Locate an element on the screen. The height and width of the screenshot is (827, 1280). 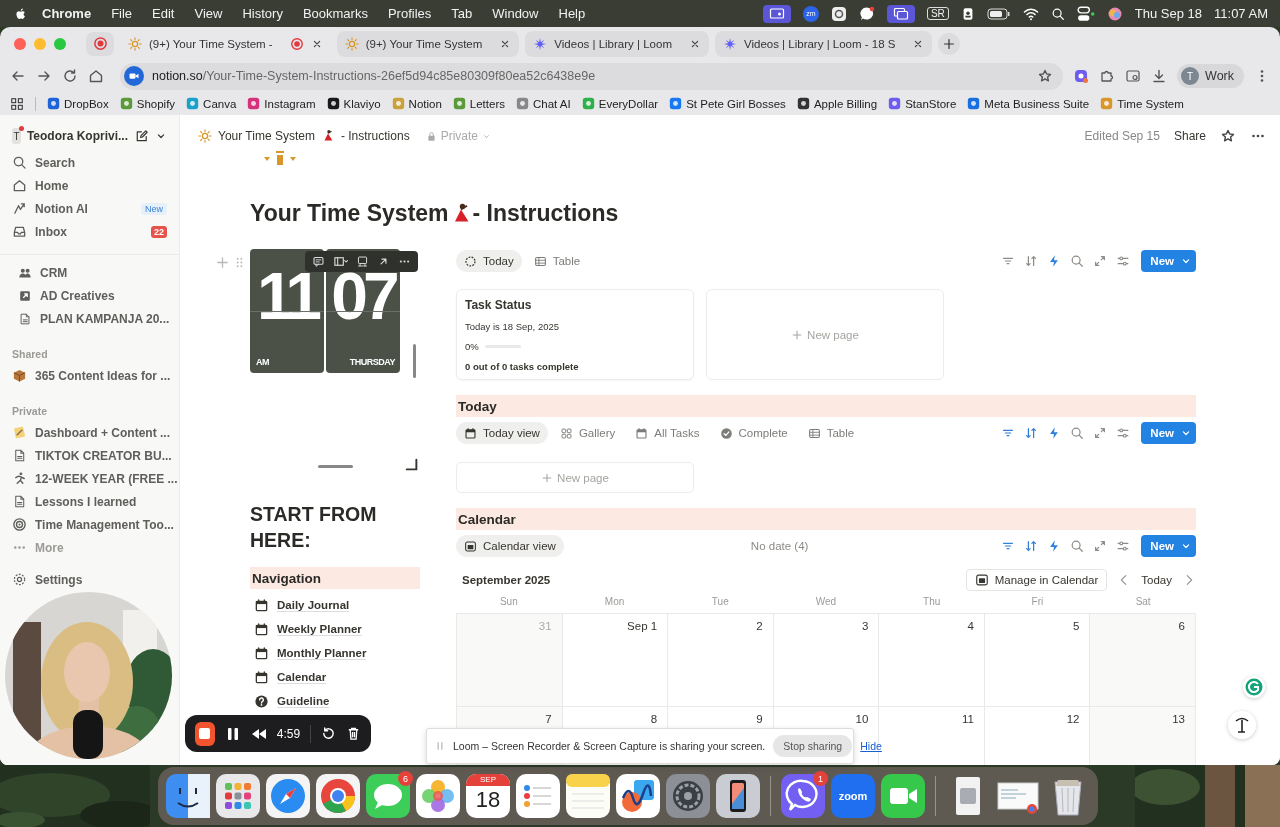
compass-icon is located at coordinates (288, 796).